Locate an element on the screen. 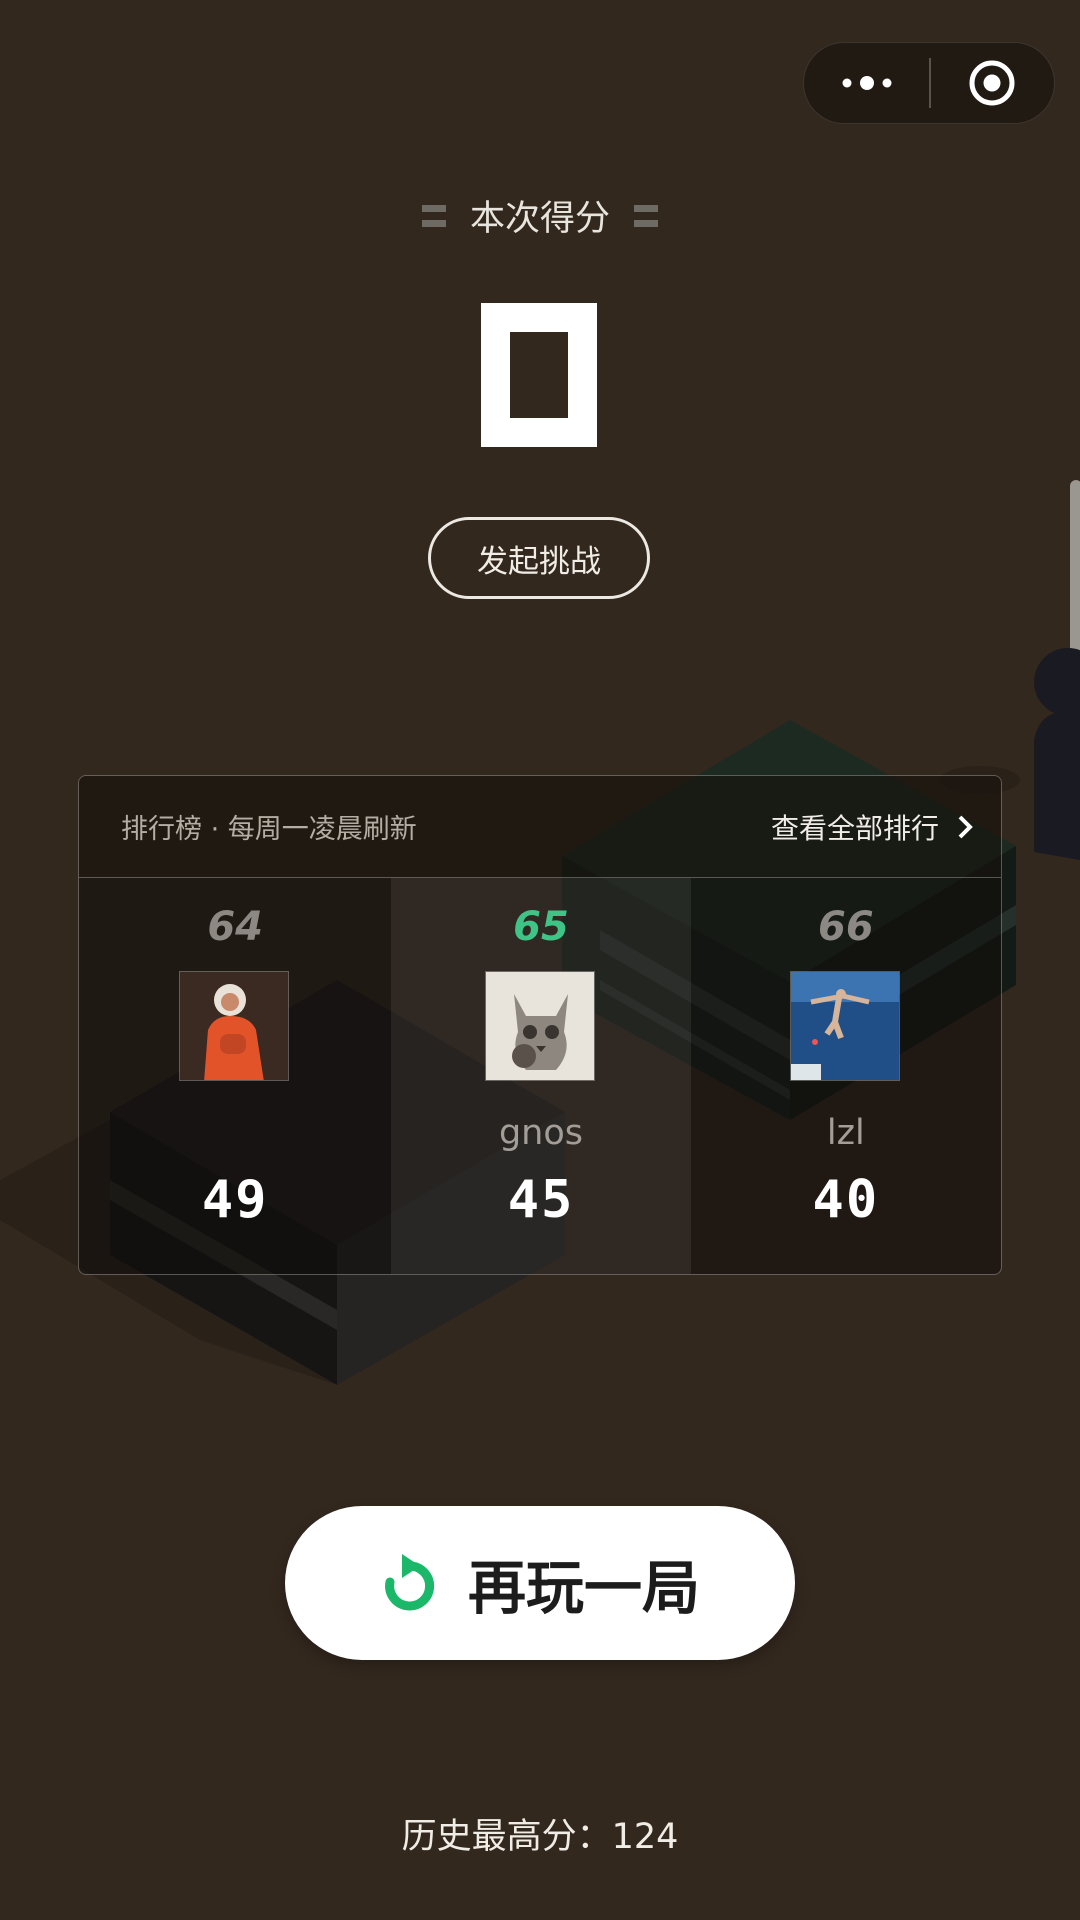 The height and width of the screenshot is (1920, 1080). challenge-button: 发起挑战 is located at coordinates (539, 558).